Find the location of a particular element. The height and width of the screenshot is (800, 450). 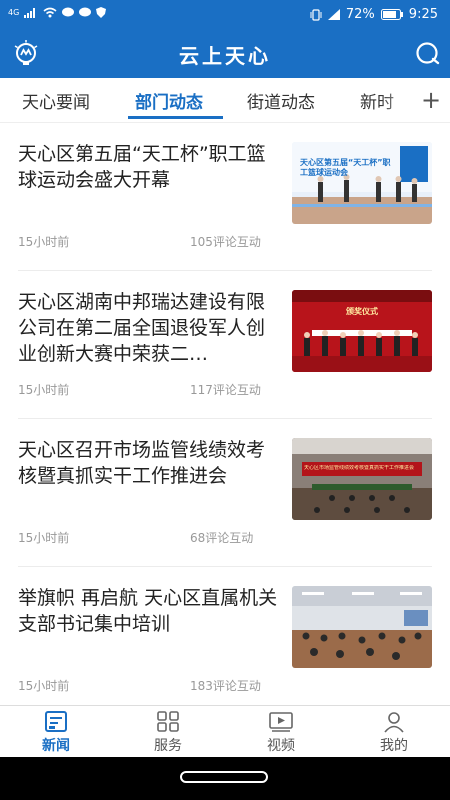

battery-percent: 72% is located at coordinates (360, 14).